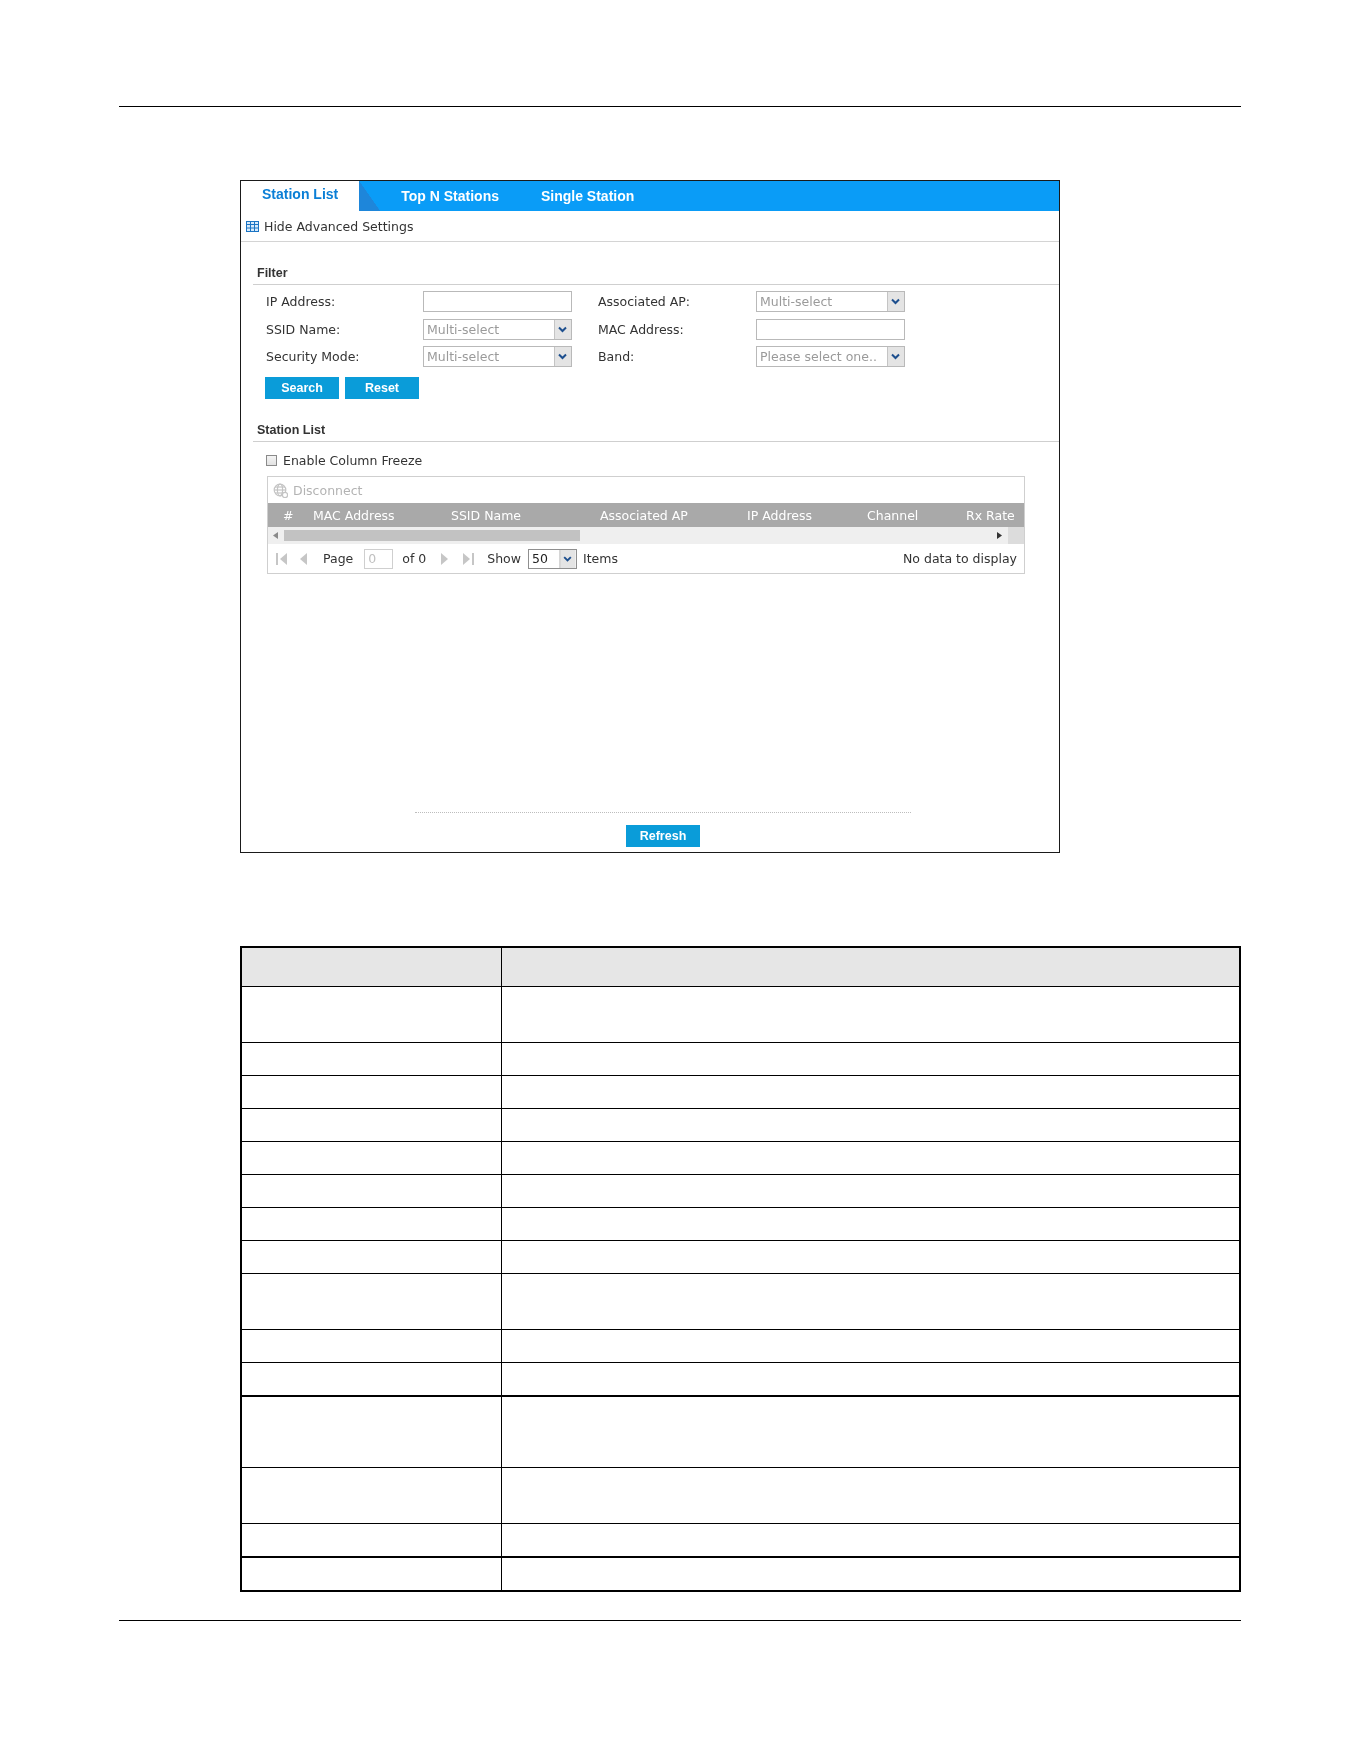  I want to click on search-button: Search, so click(302, 388).